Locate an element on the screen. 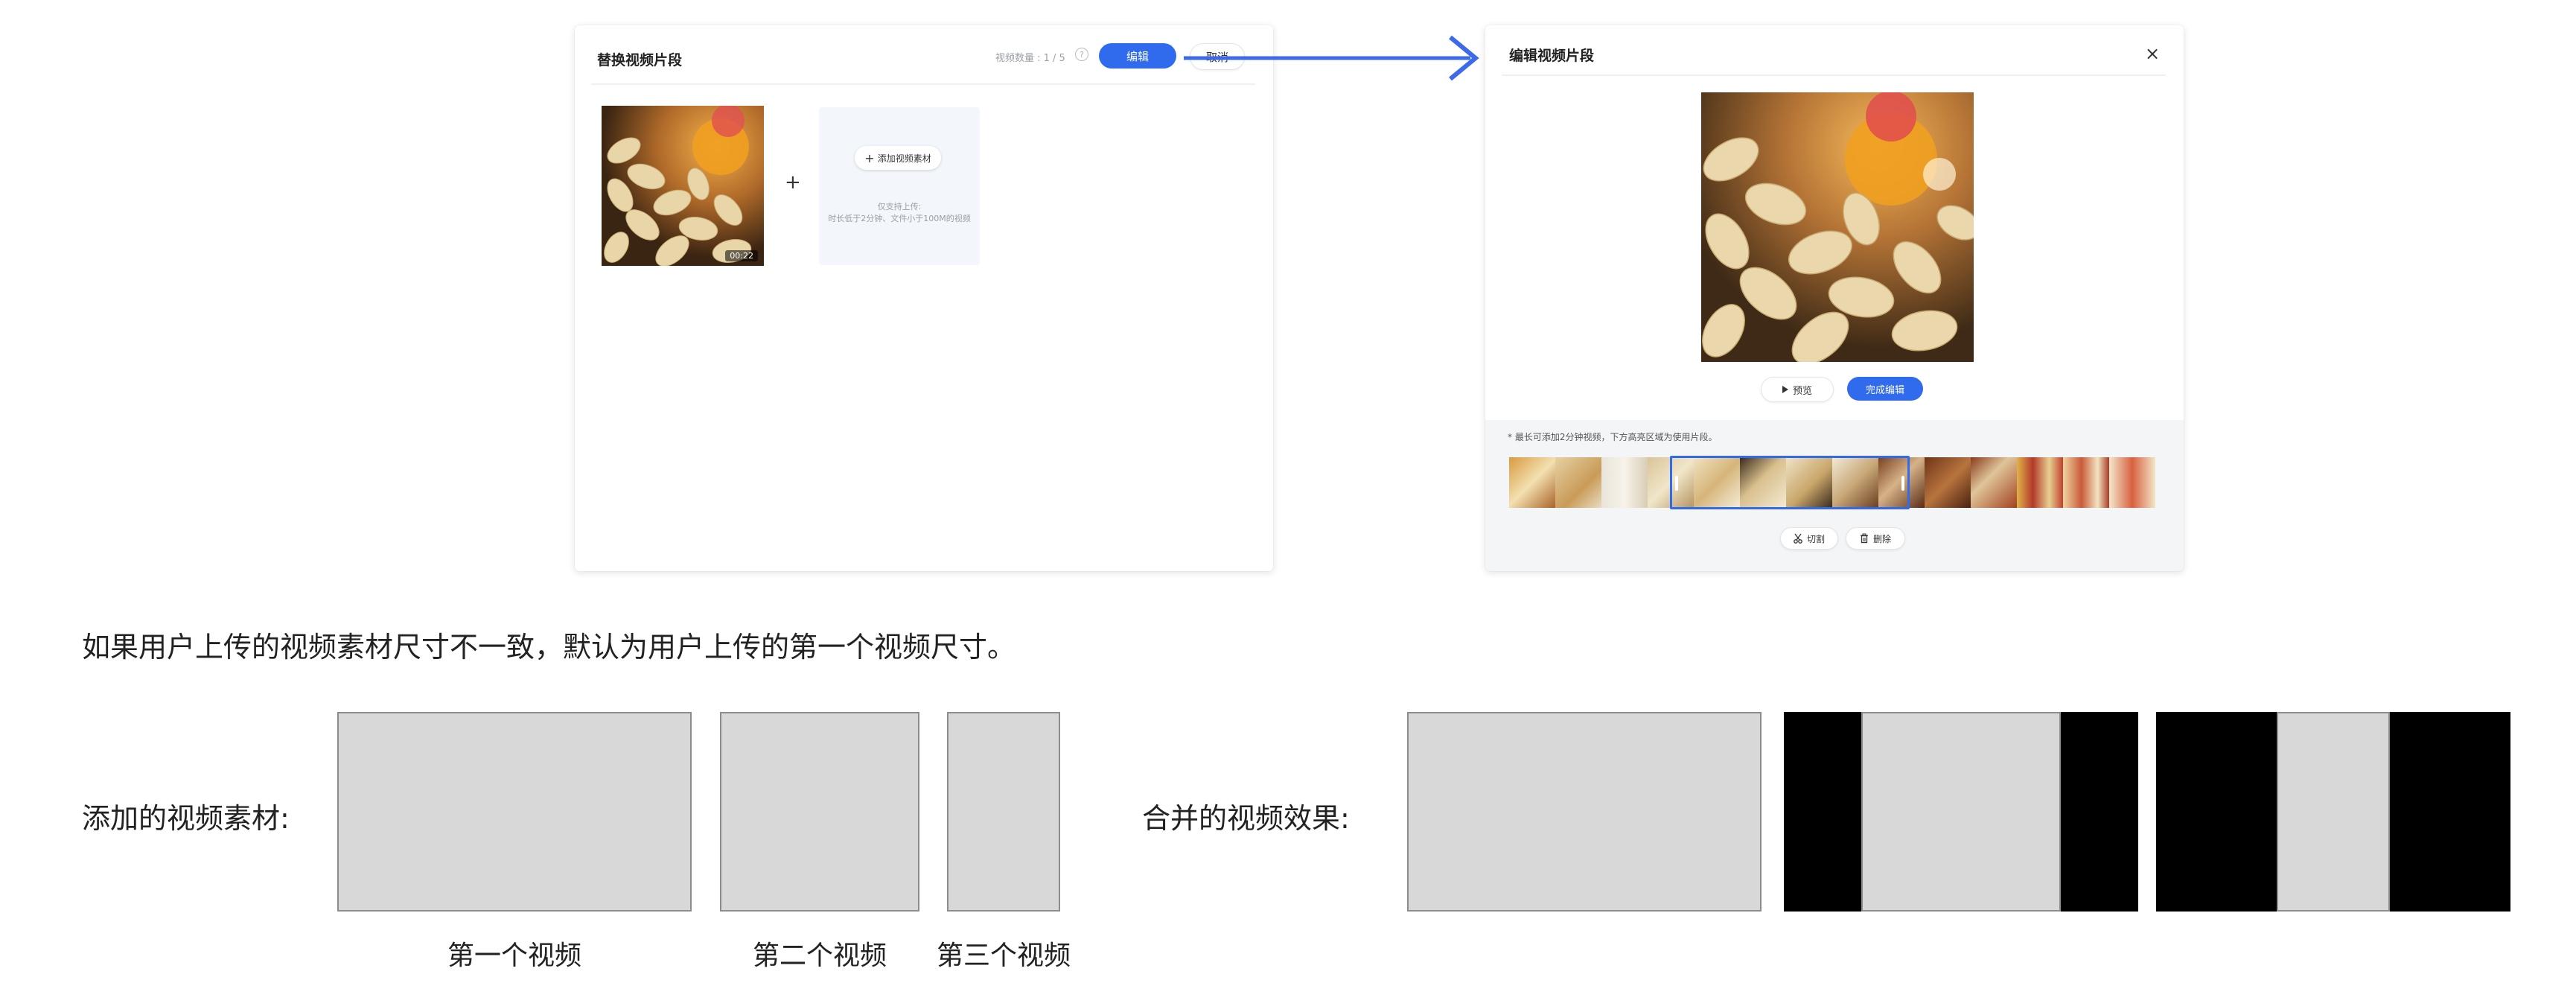  preview-button: 预览 is located at coordinates (1797, 390).